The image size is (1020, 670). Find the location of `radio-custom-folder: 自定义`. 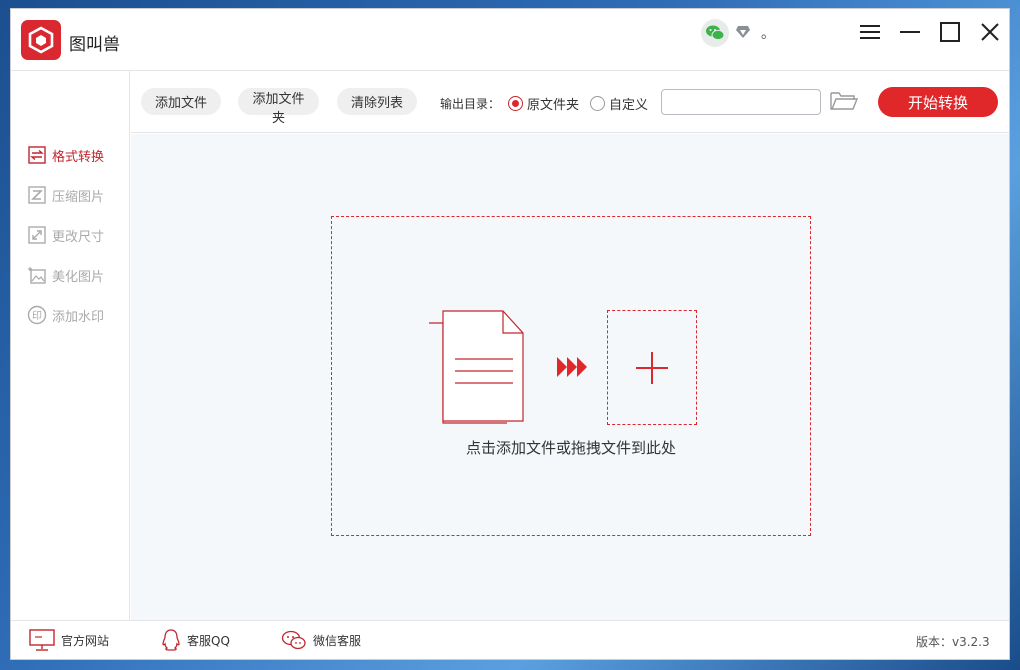

radio-custom-folder: 自定义 is located at coordinates (619, 103).